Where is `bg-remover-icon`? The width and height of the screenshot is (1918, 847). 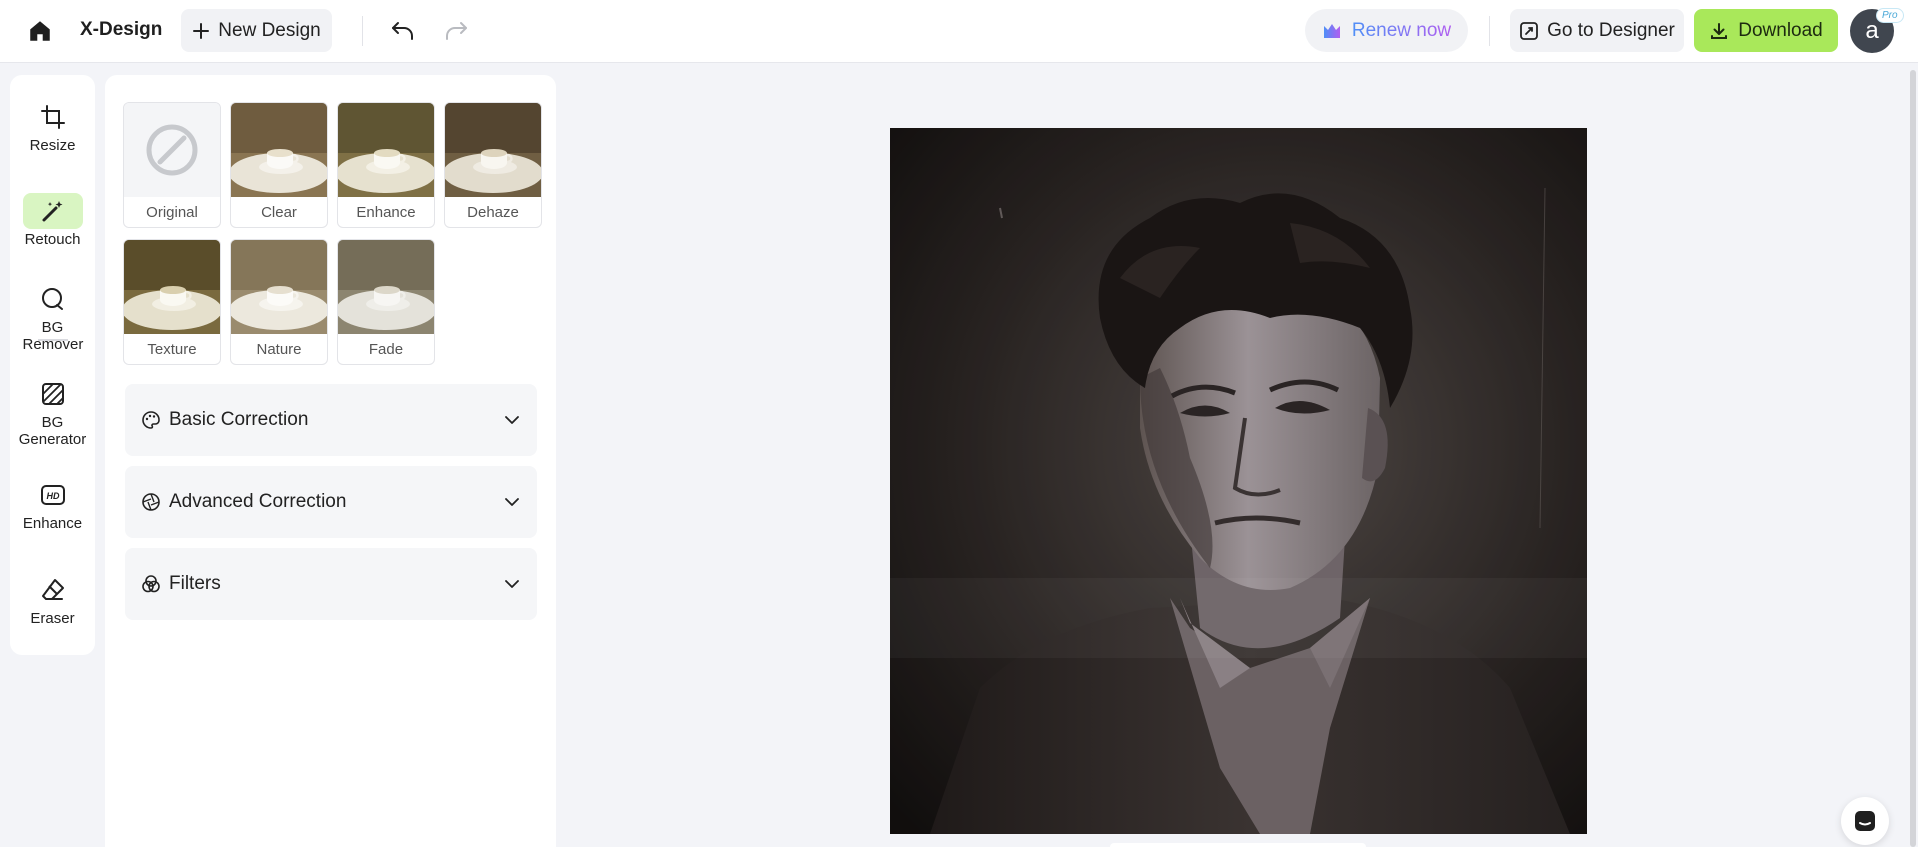 bg-remover-icon is located at coordinates (53, 299).